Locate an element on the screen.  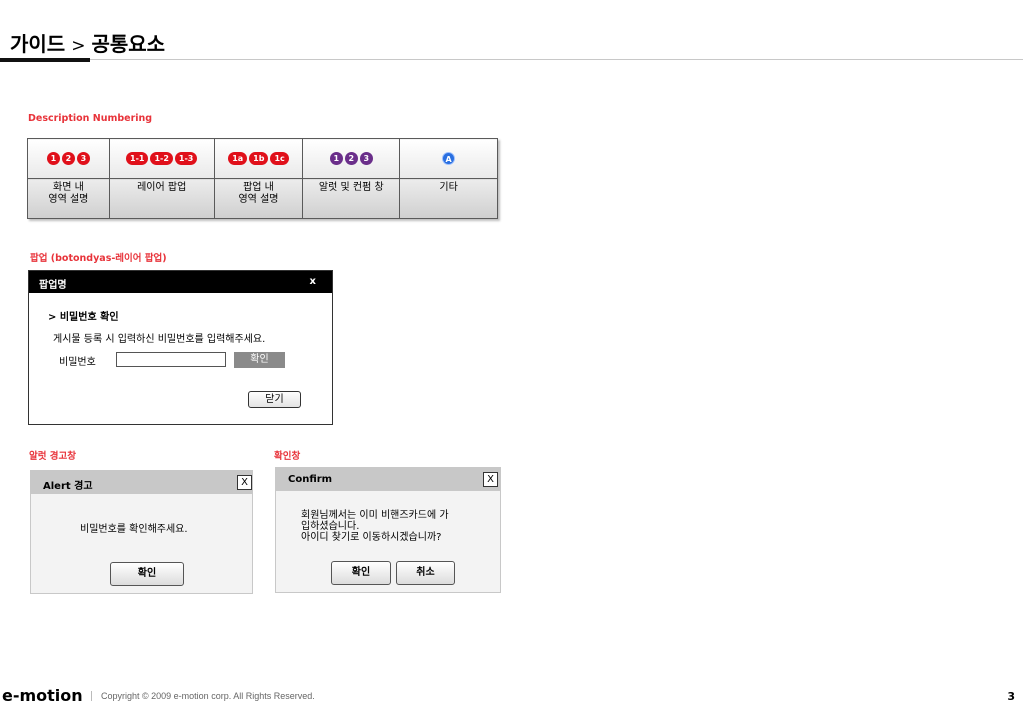
popup-close-button: 닫기 is located at coordinates (274, 399).